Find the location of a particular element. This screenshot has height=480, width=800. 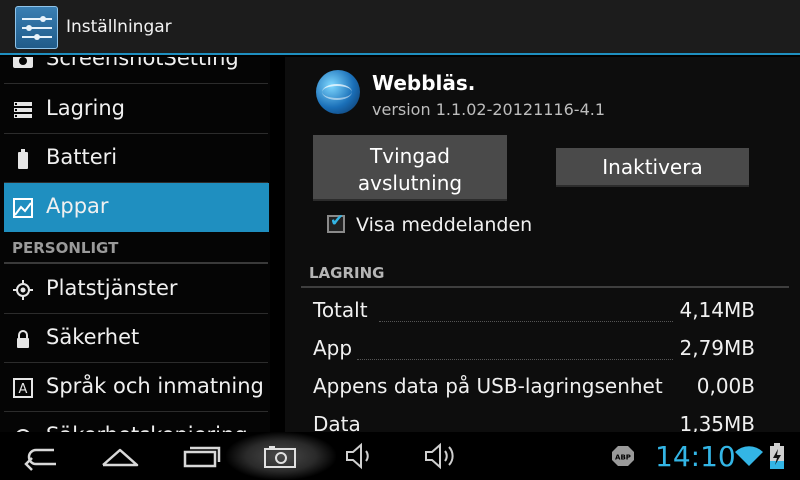

storage-row-app: App 2,79MB is located at coordinates (534, 351).